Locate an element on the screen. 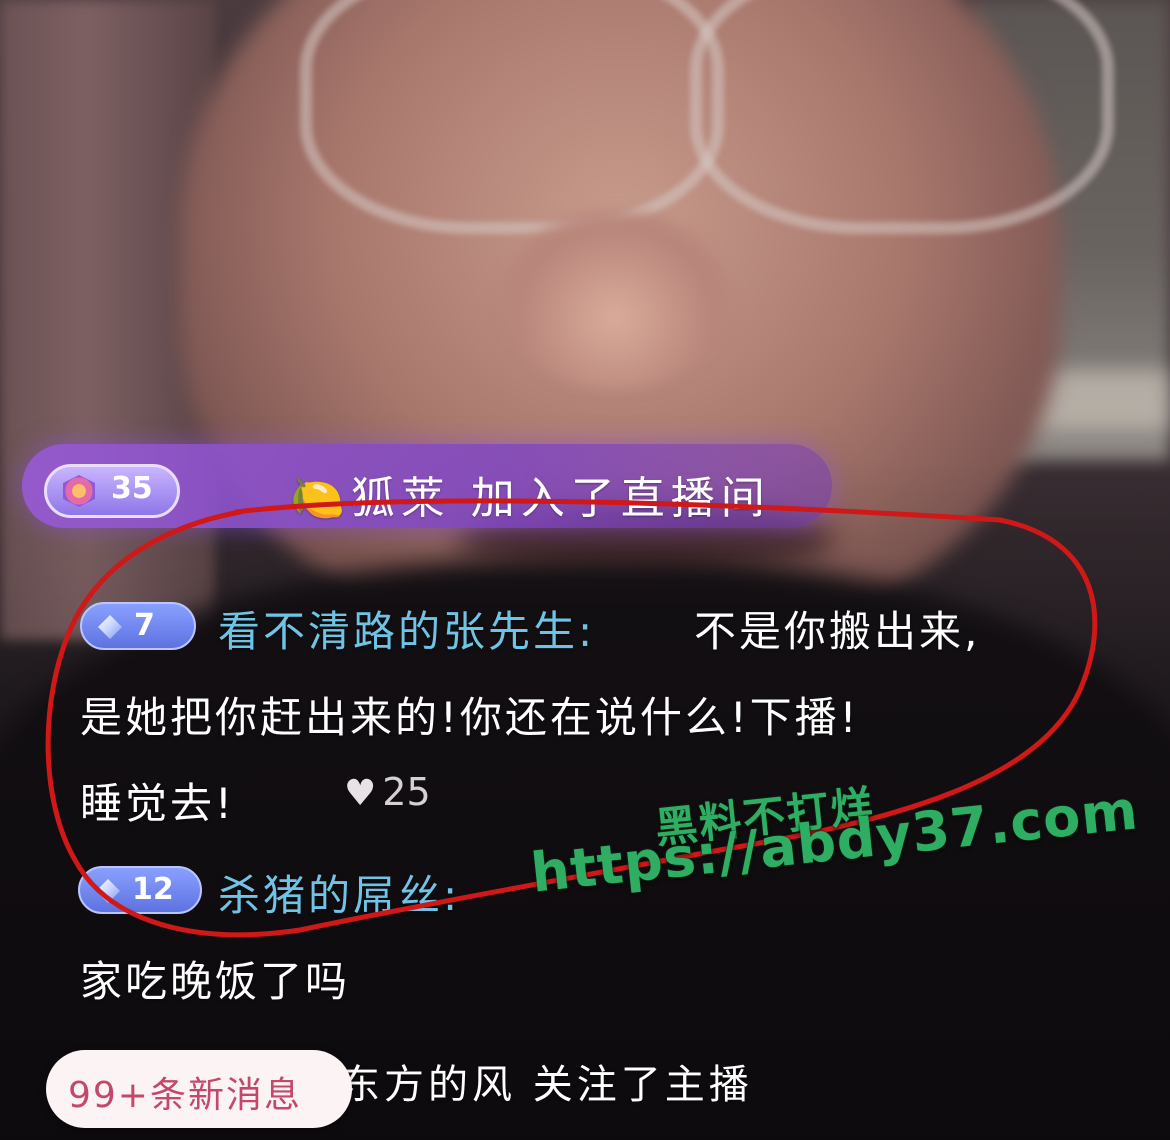  user-level-badge: 35 is located at coordinates (112, 491).